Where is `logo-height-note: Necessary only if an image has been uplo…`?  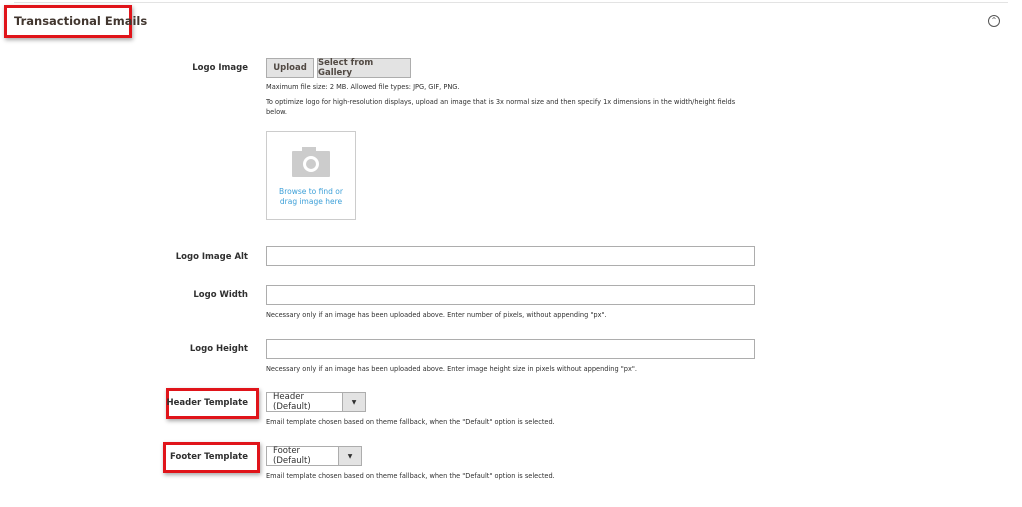 logo-height-note: Necessary only if an image has been uplo… is located at coordinates (451, 369).